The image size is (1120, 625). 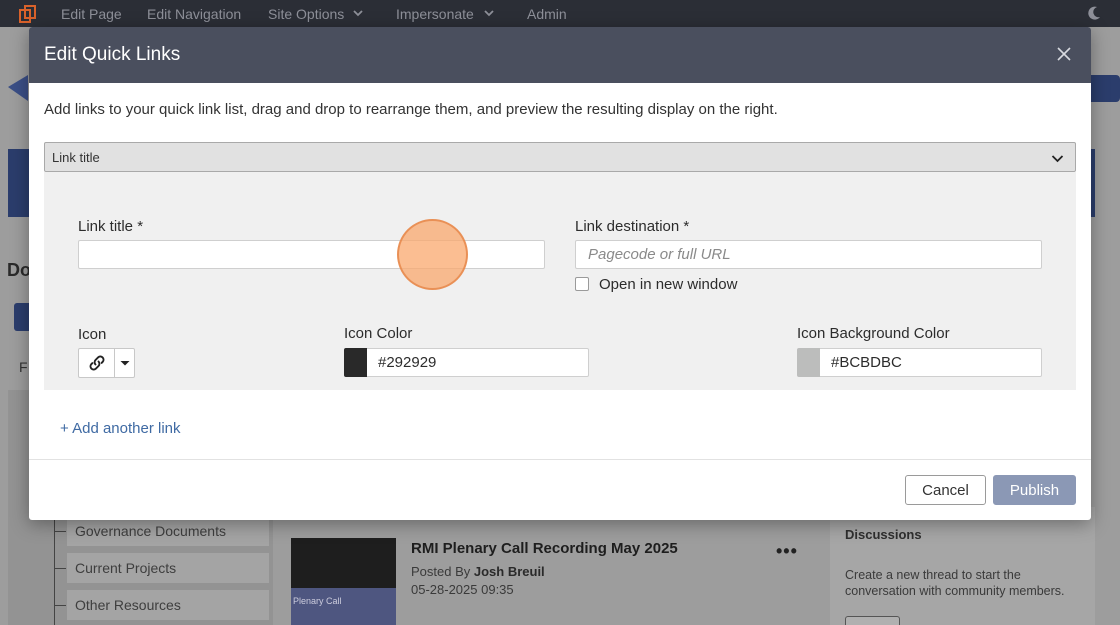 I want to click on discussions-title: Discussions, so click(x=883, y=534).